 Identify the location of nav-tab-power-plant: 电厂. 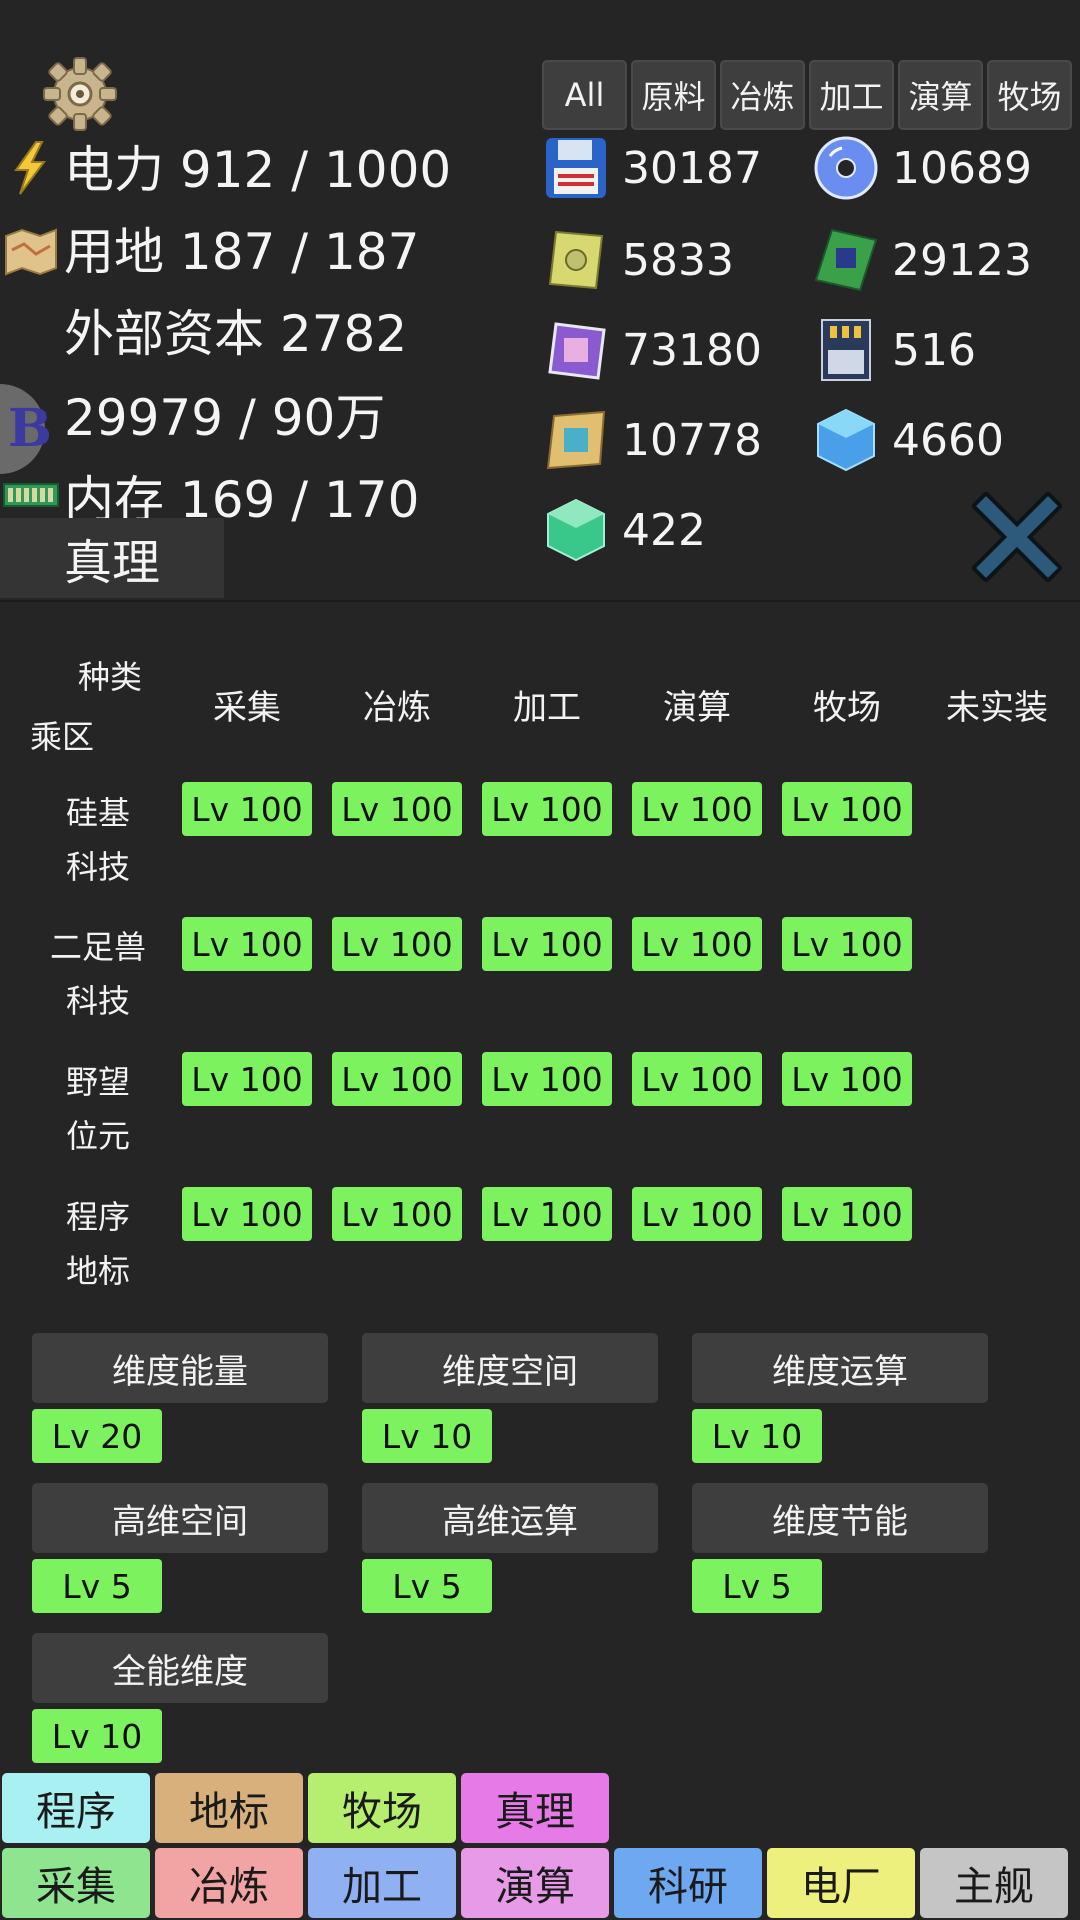
(841, 1883).